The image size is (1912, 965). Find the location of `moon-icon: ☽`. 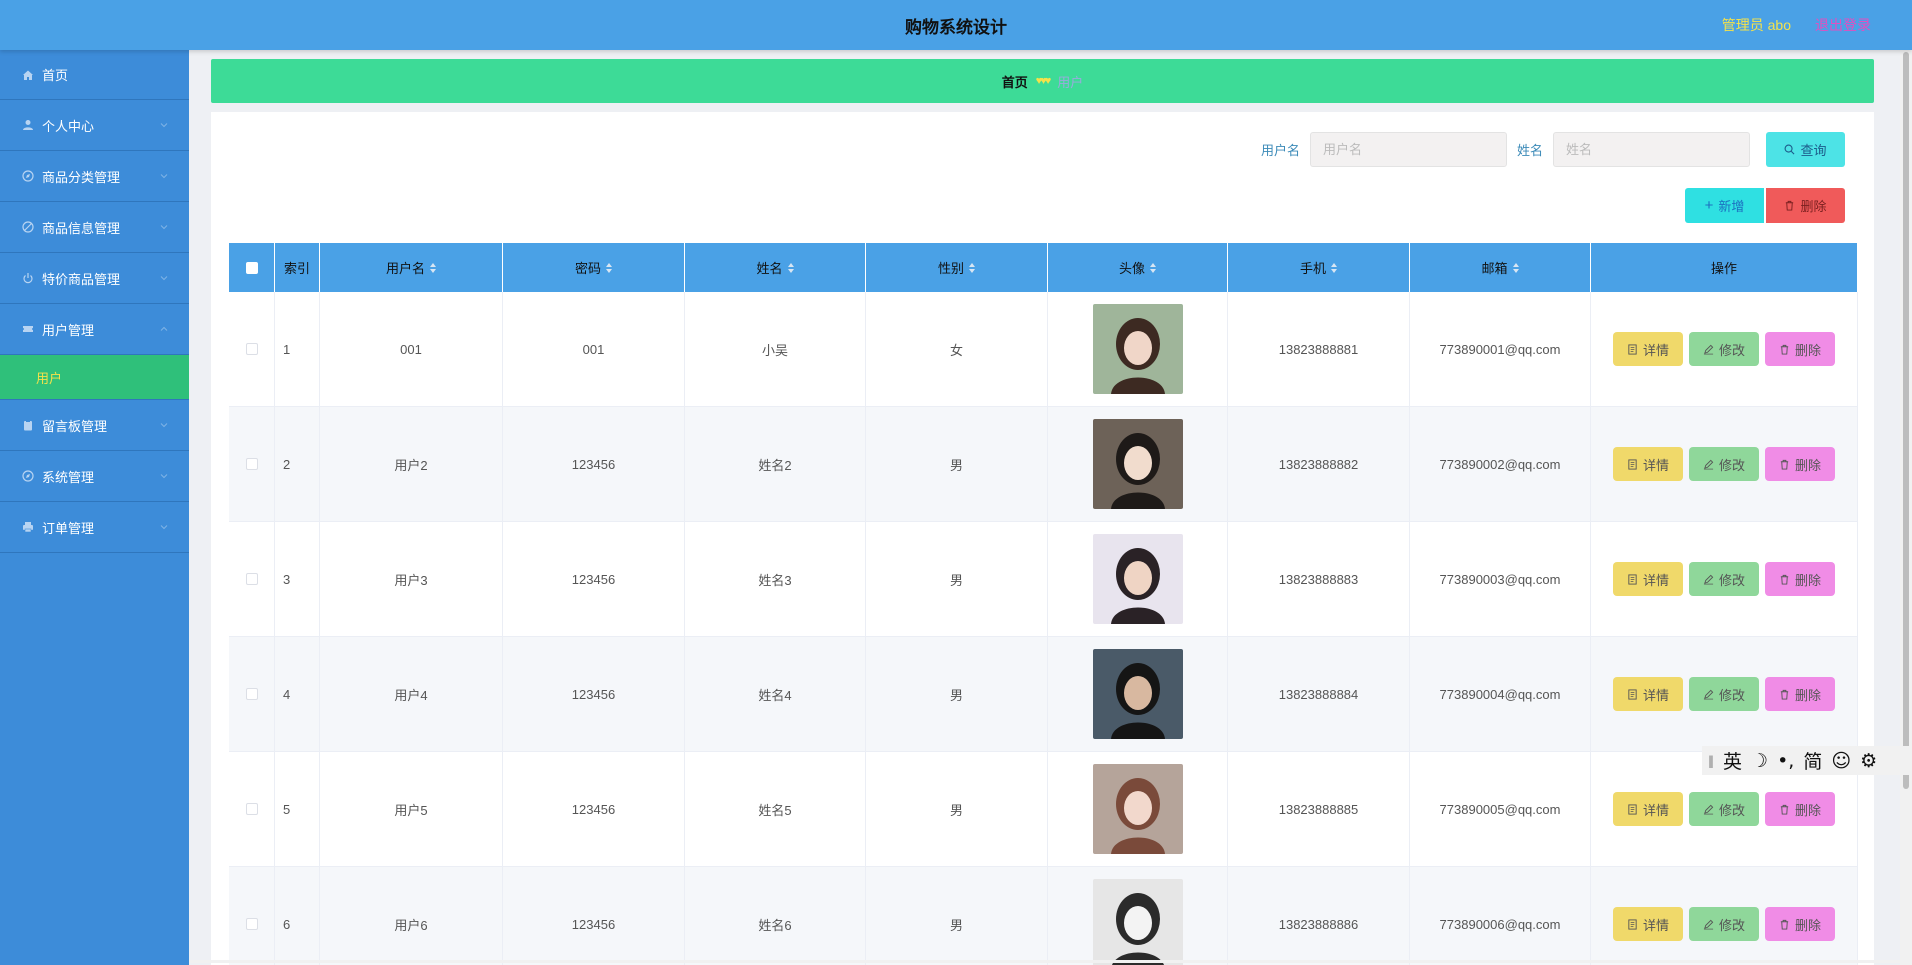

moon-icon: ☽ is located at coordinates (1759, 761).